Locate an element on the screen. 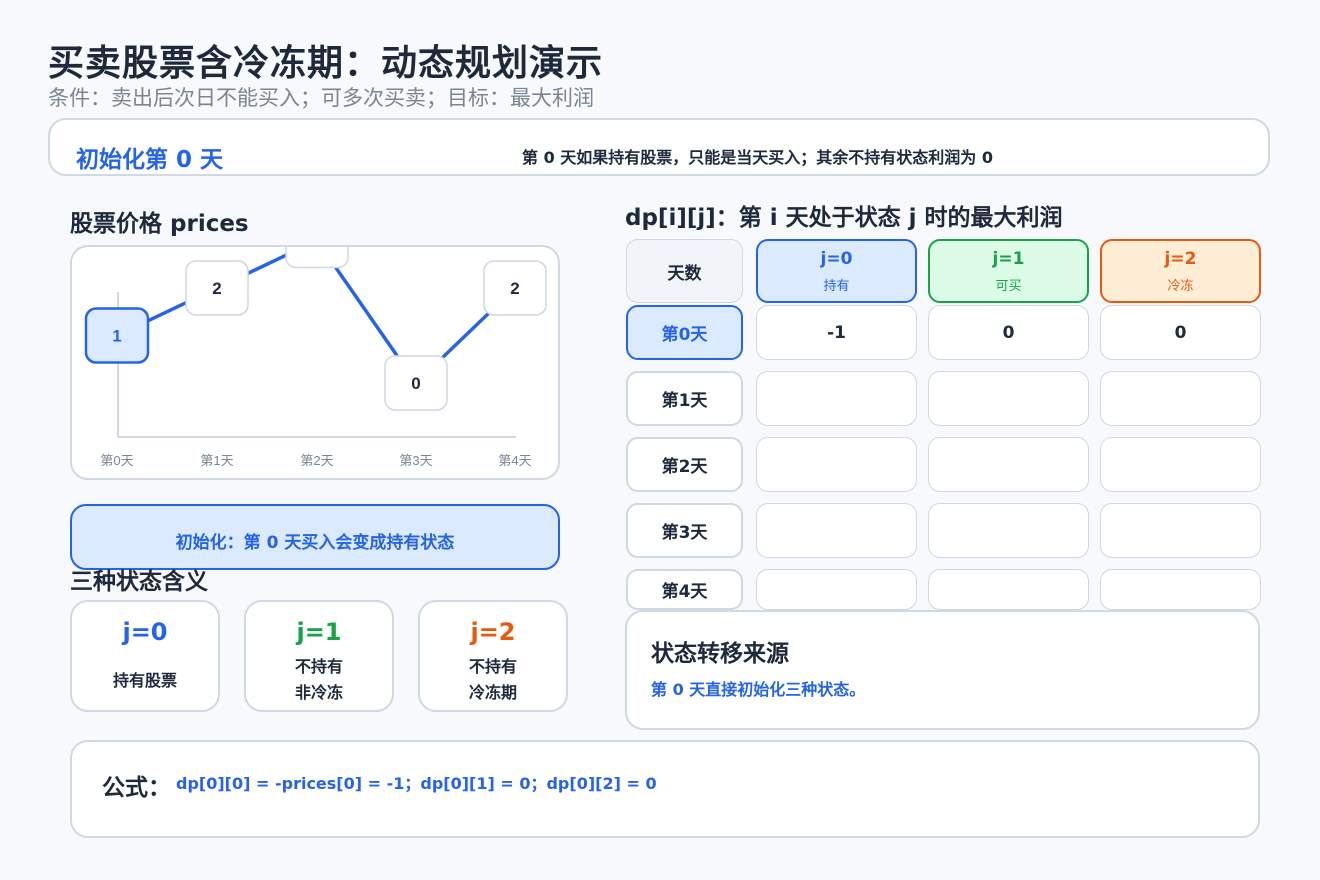 This screenshot has width=1320, height=880. price-chart: 第0天 第1天 第2天 第3天 第4天 1 2 3 0 2 is located at coordinates (315, 362).